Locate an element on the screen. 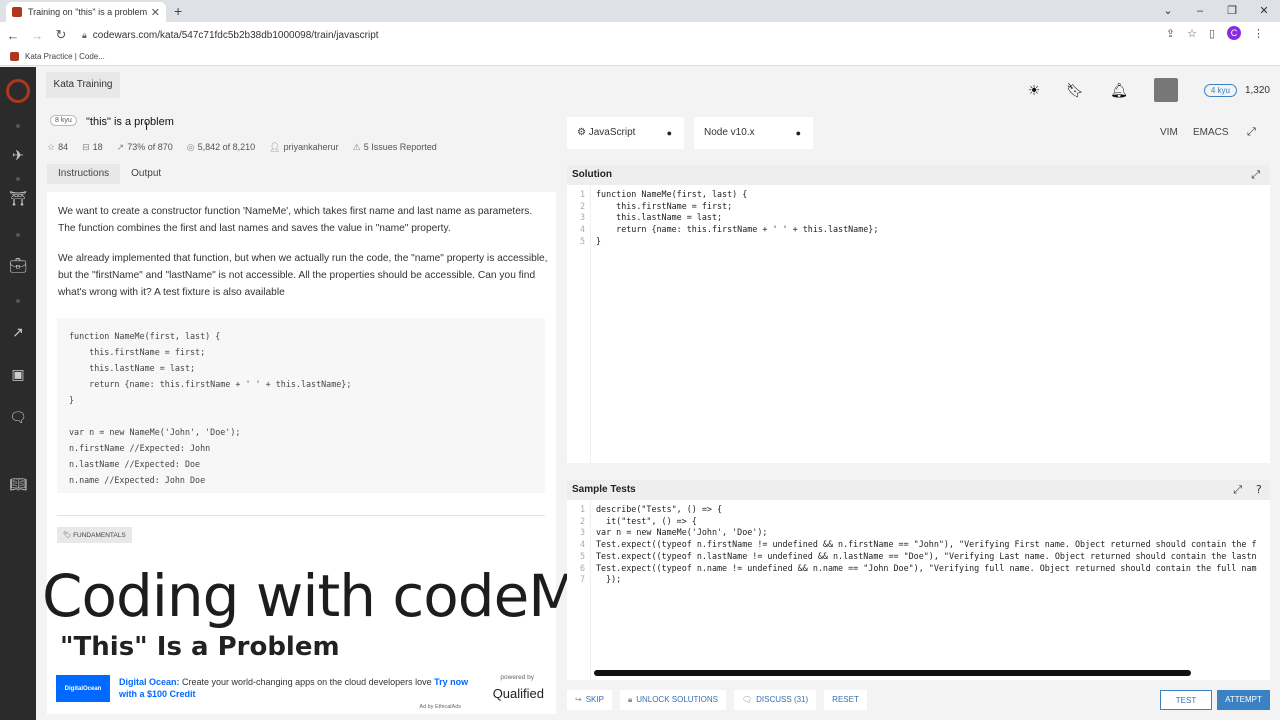 The image size is (1280, 720). sidepanel-icon: ▯ is located at coordinates (1212, 33).